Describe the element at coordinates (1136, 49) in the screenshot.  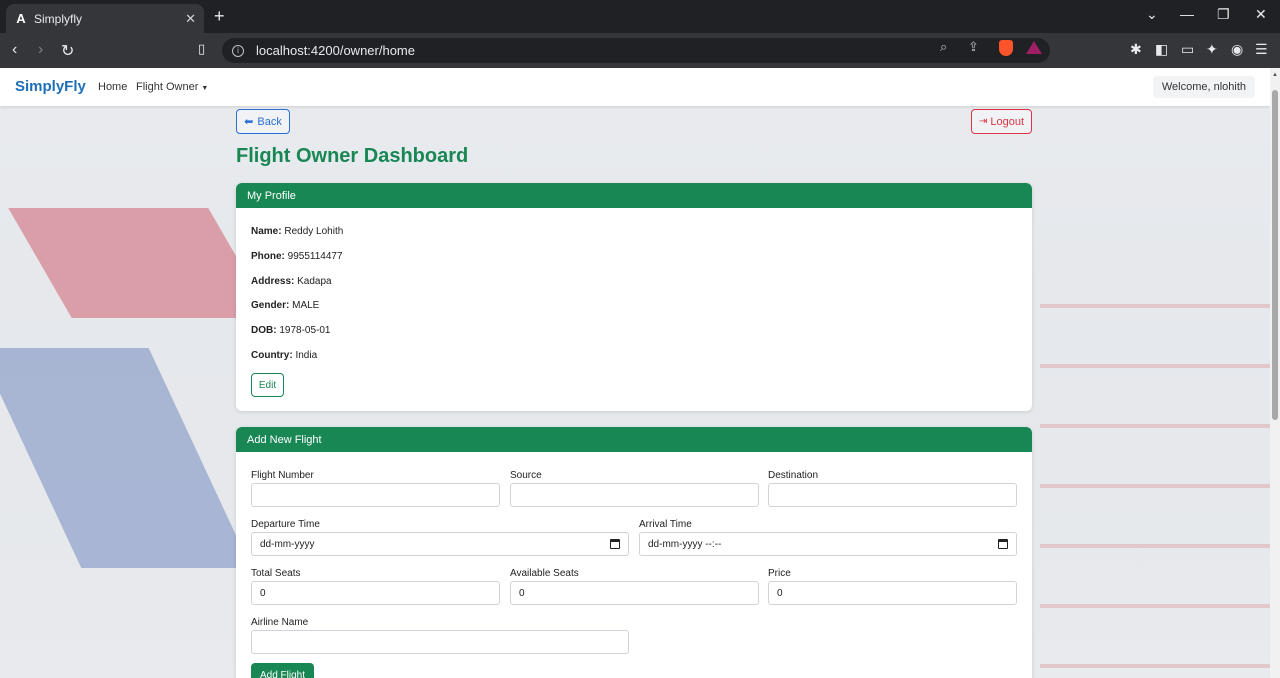
I see `extensions-icon: ✱` at that location.